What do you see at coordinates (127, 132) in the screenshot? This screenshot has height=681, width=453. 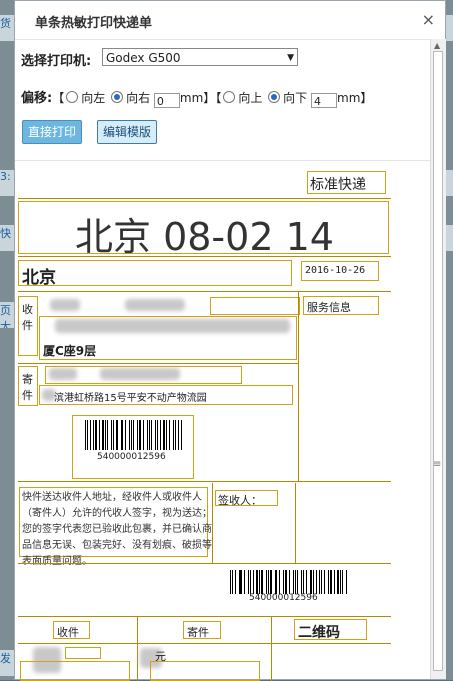 I see `edit-template-button: 编辑模版` at bounding box center [127, 132].